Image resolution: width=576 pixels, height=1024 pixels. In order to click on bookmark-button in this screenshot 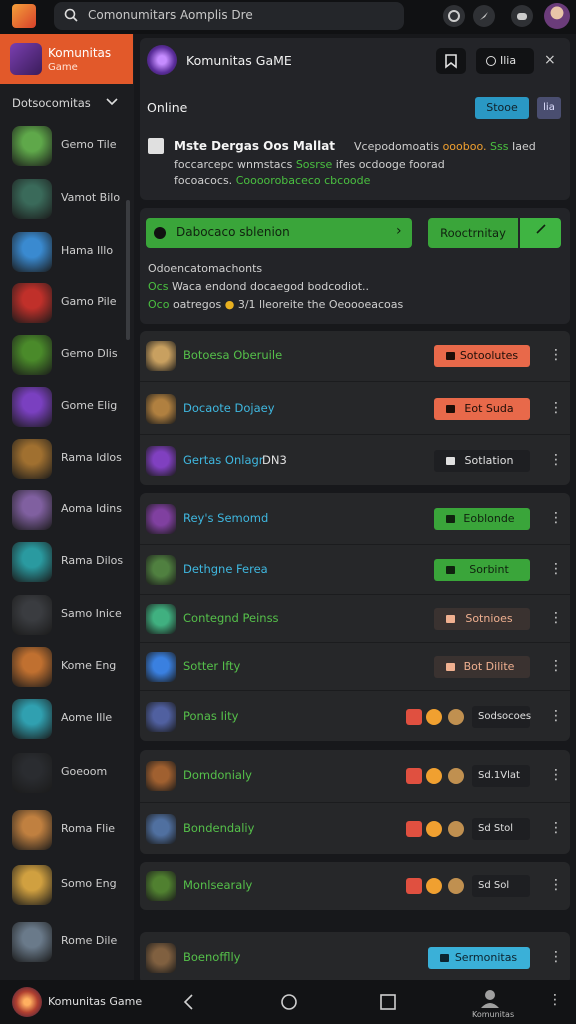, I will do `click(451, 61)`.